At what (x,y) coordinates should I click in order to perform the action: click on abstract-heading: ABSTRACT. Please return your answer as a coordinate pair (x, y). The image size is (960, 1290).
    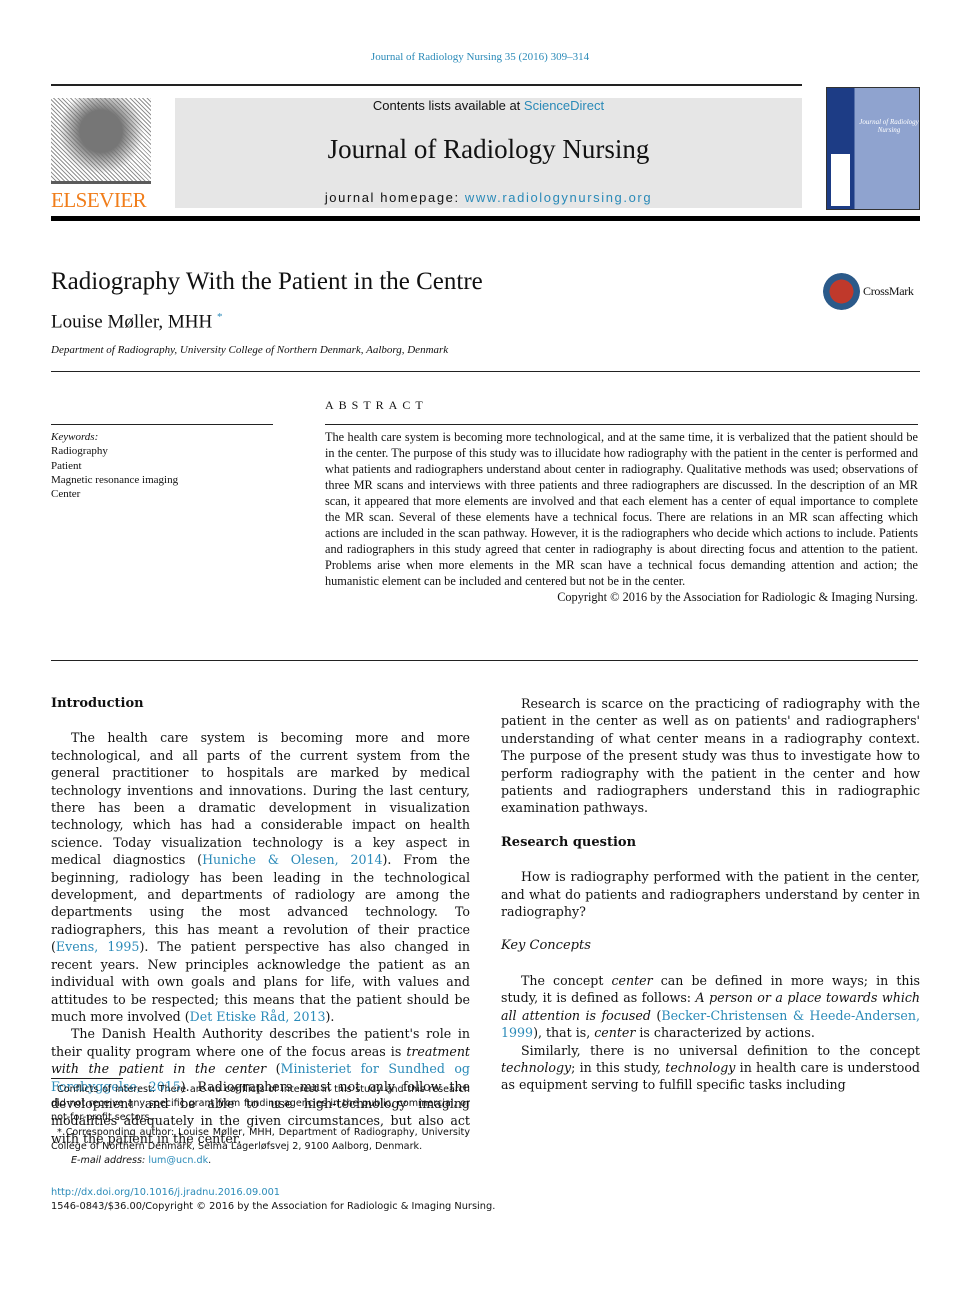
    Looking at the image, I should click on (376, 405).